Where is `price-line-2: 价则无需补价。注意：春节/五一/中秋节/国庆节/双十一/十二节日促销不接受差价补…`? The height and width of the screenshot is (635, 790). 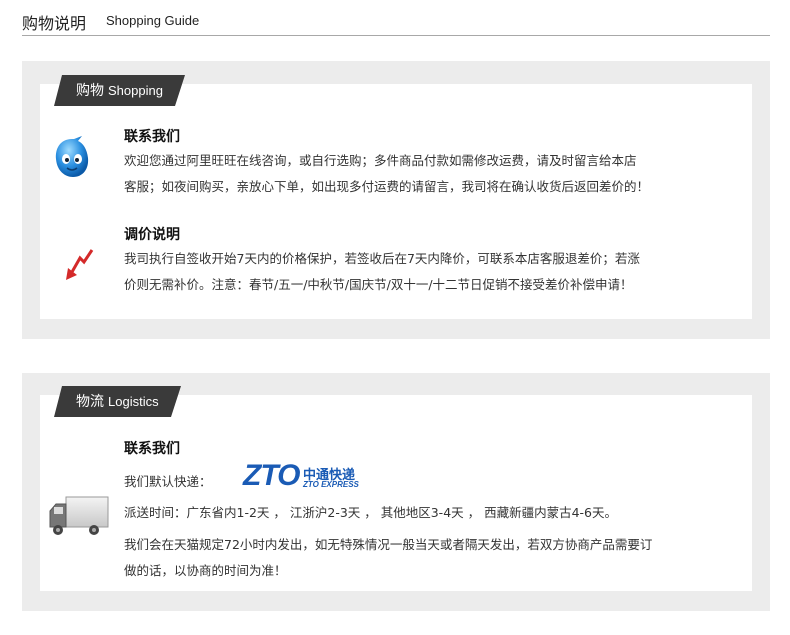 price-line-2: 价则无需补价。注意：春节/五一/中秋节/国庆节/双十一/十二节日促销不接受差价补… is located at coordinates (378, 284).